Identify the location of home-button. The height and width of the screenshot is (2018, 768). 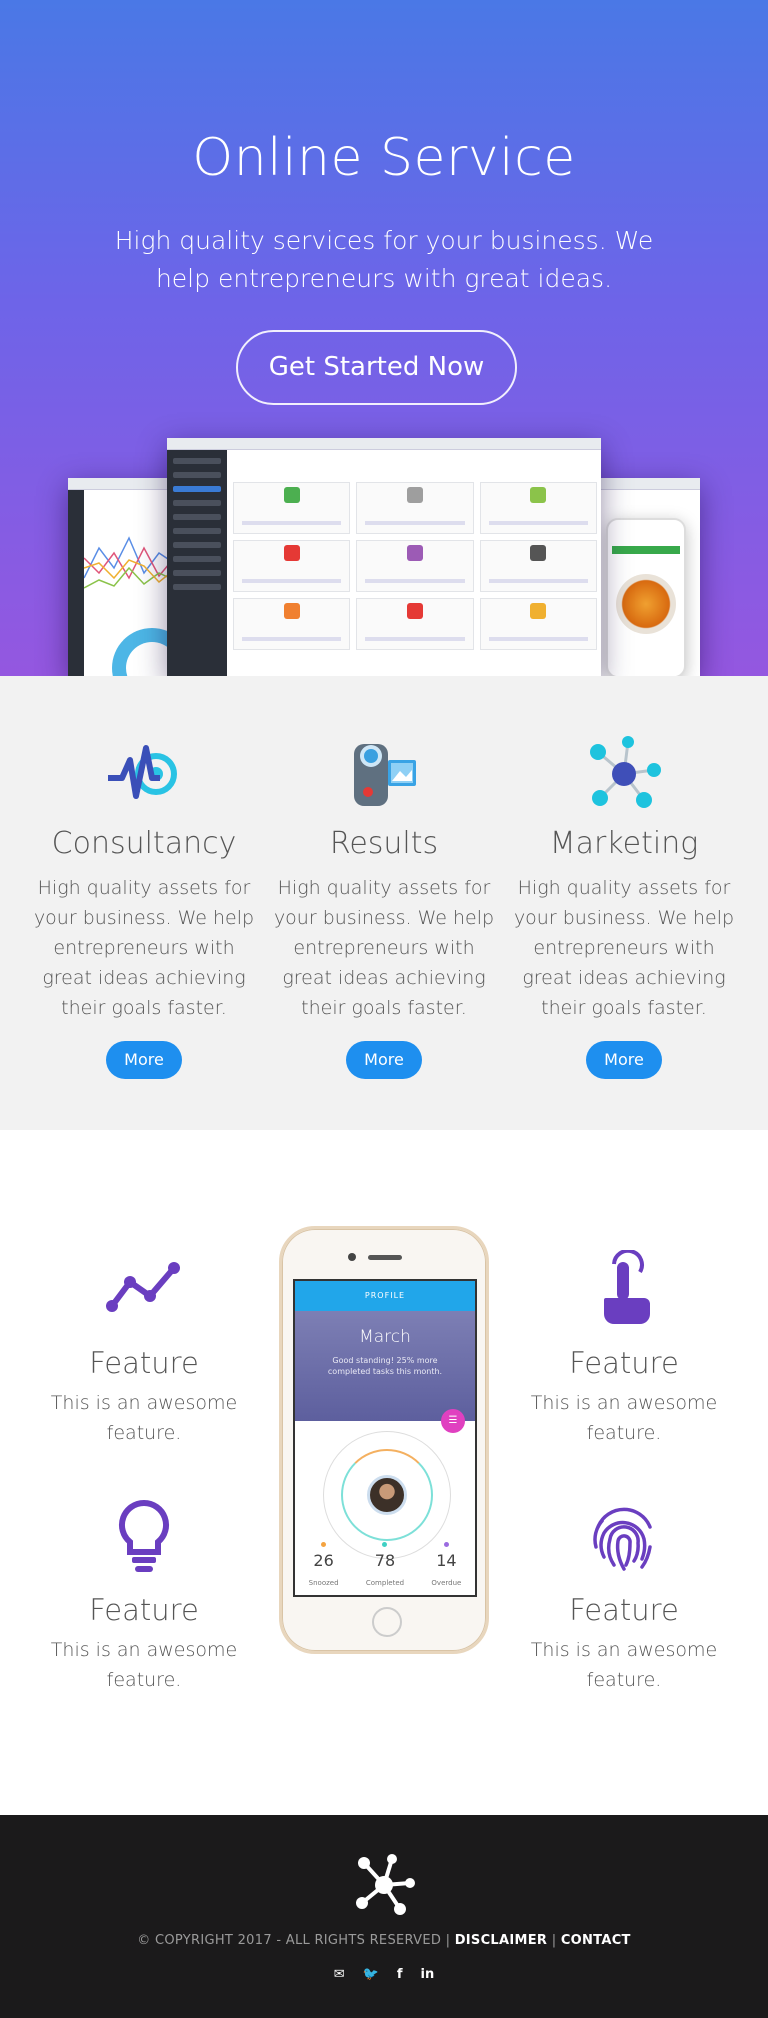
(387, 1622).